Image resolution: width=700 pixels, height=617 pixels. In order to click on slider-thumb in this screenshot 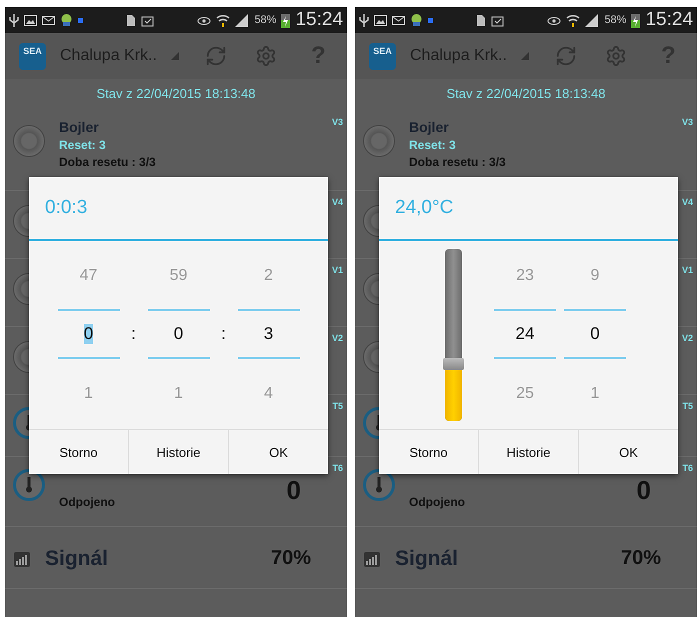, I will do `click(453, 364)`.